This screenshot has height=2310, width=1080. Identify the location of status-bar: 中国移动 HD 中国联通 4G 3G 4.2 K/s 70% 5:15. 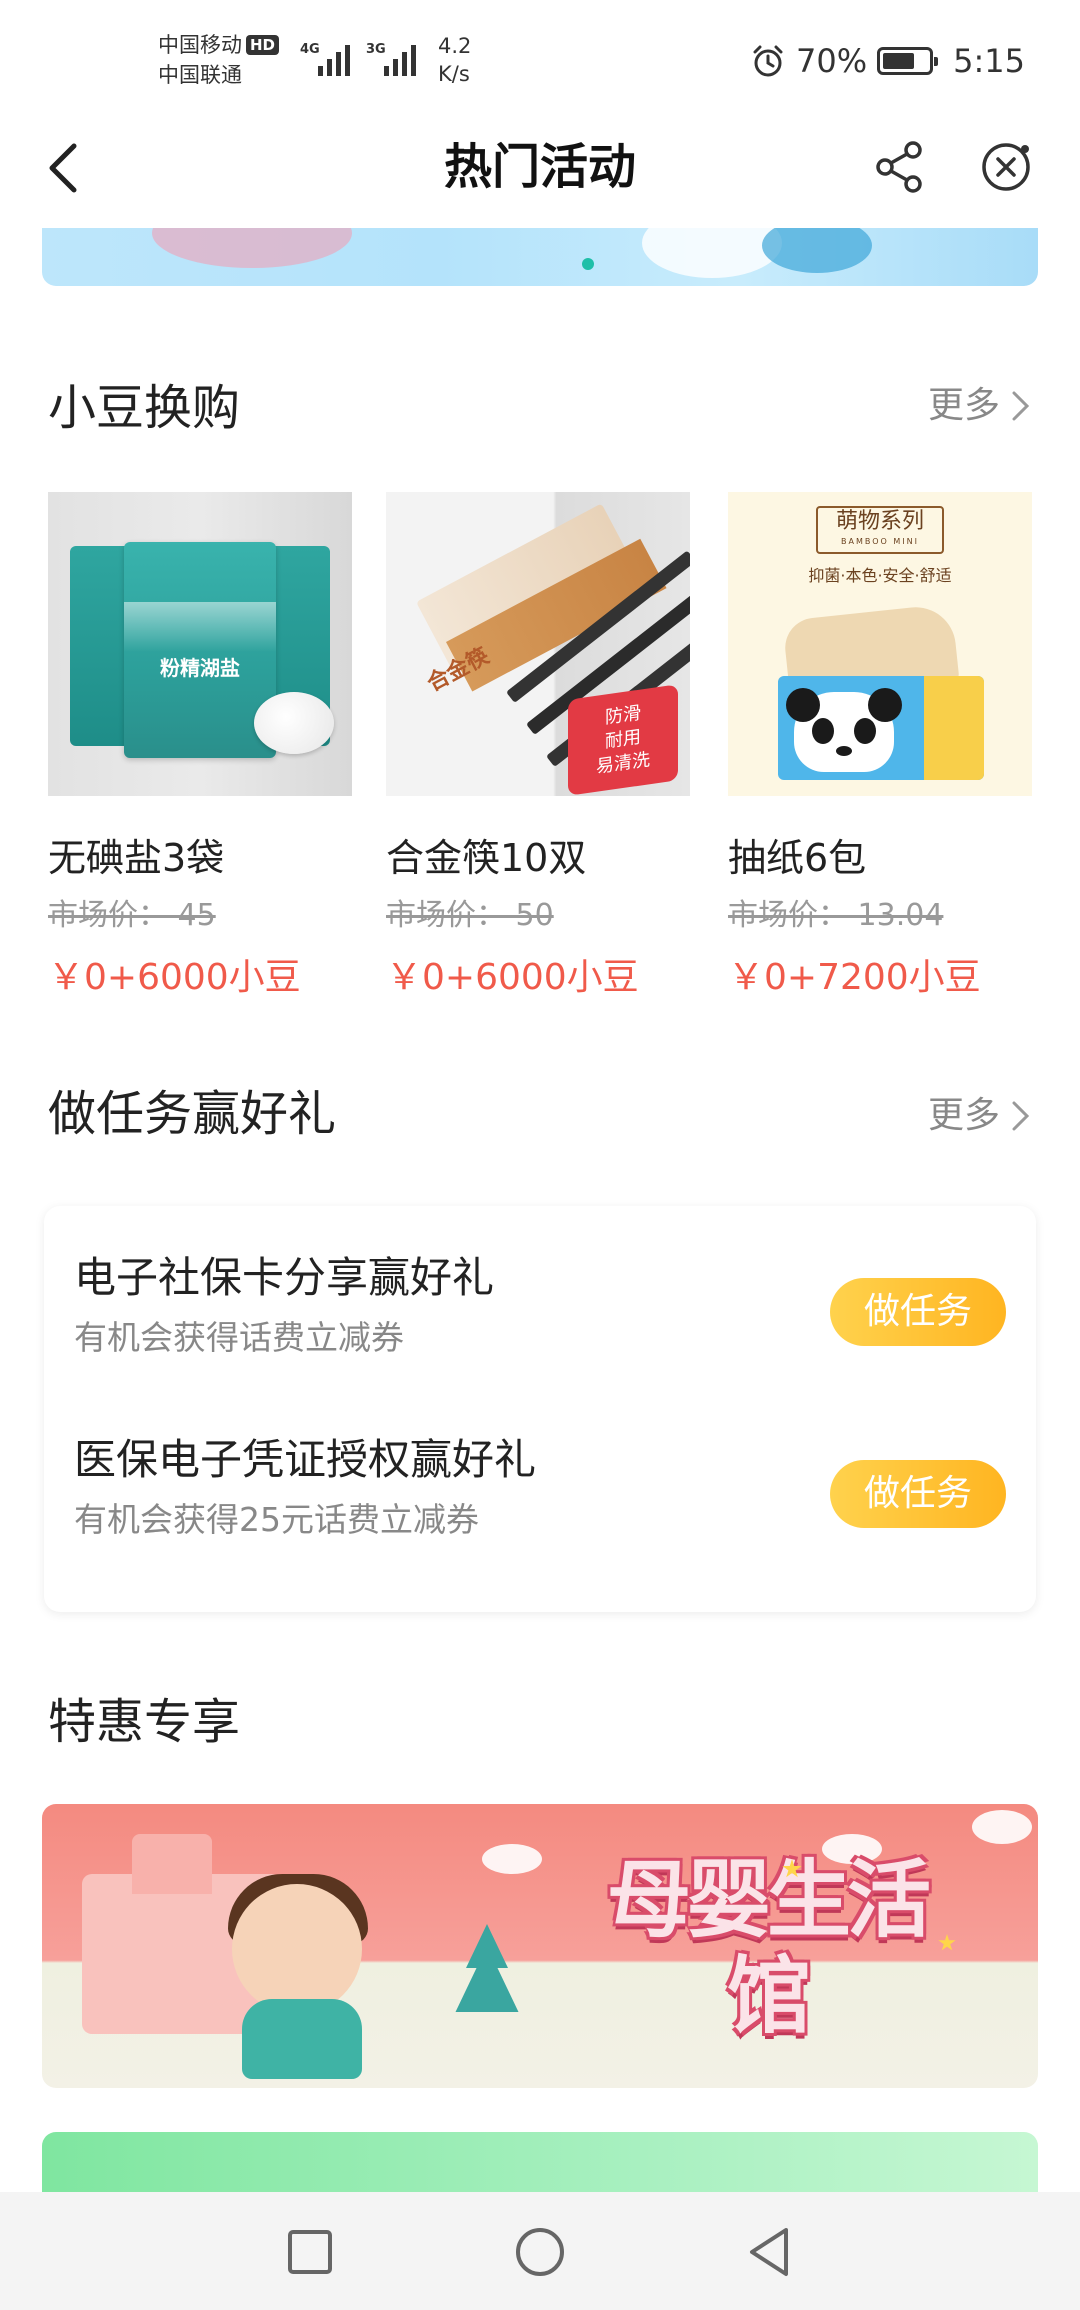
(540, 57).